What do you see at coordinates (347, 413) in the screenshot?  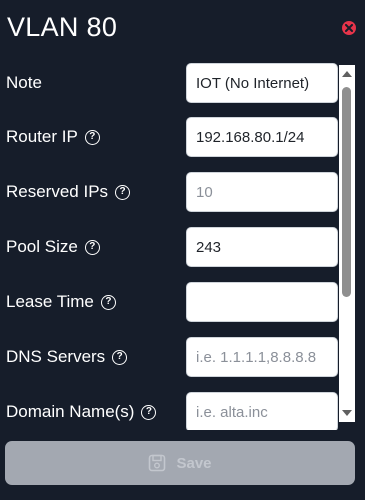 I see `scroll-down-arrow-icon` at bounding box center [347, 413].